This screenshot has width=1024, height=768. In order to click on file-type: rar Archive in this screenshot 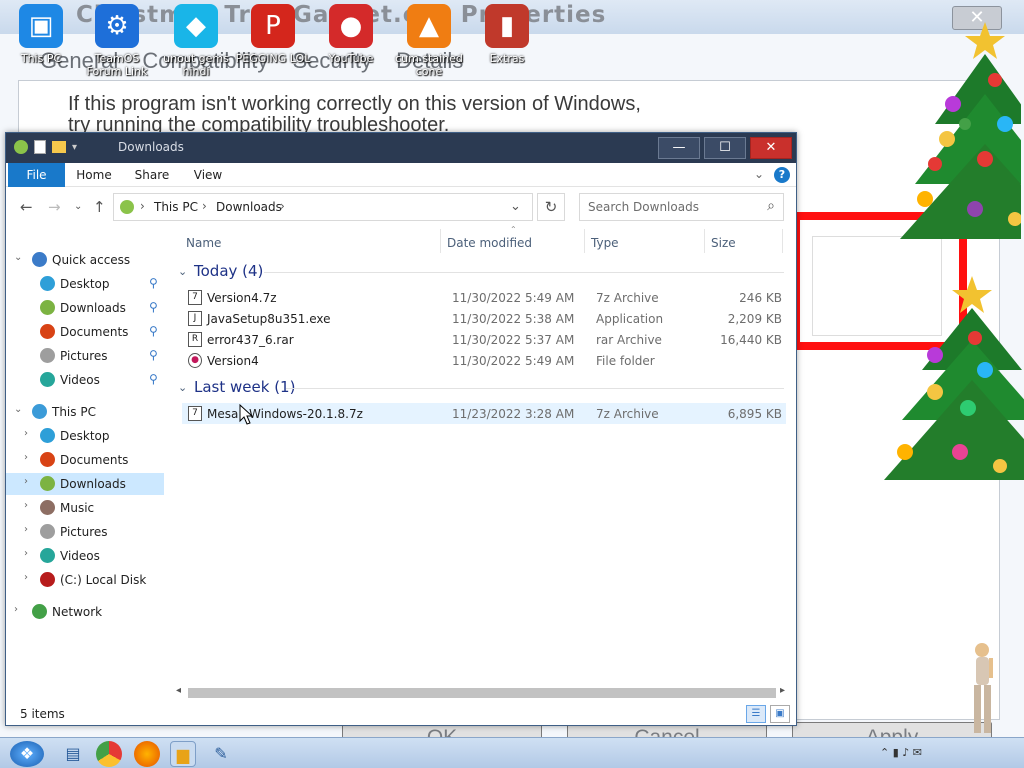, I will do `click(629, 340)`.